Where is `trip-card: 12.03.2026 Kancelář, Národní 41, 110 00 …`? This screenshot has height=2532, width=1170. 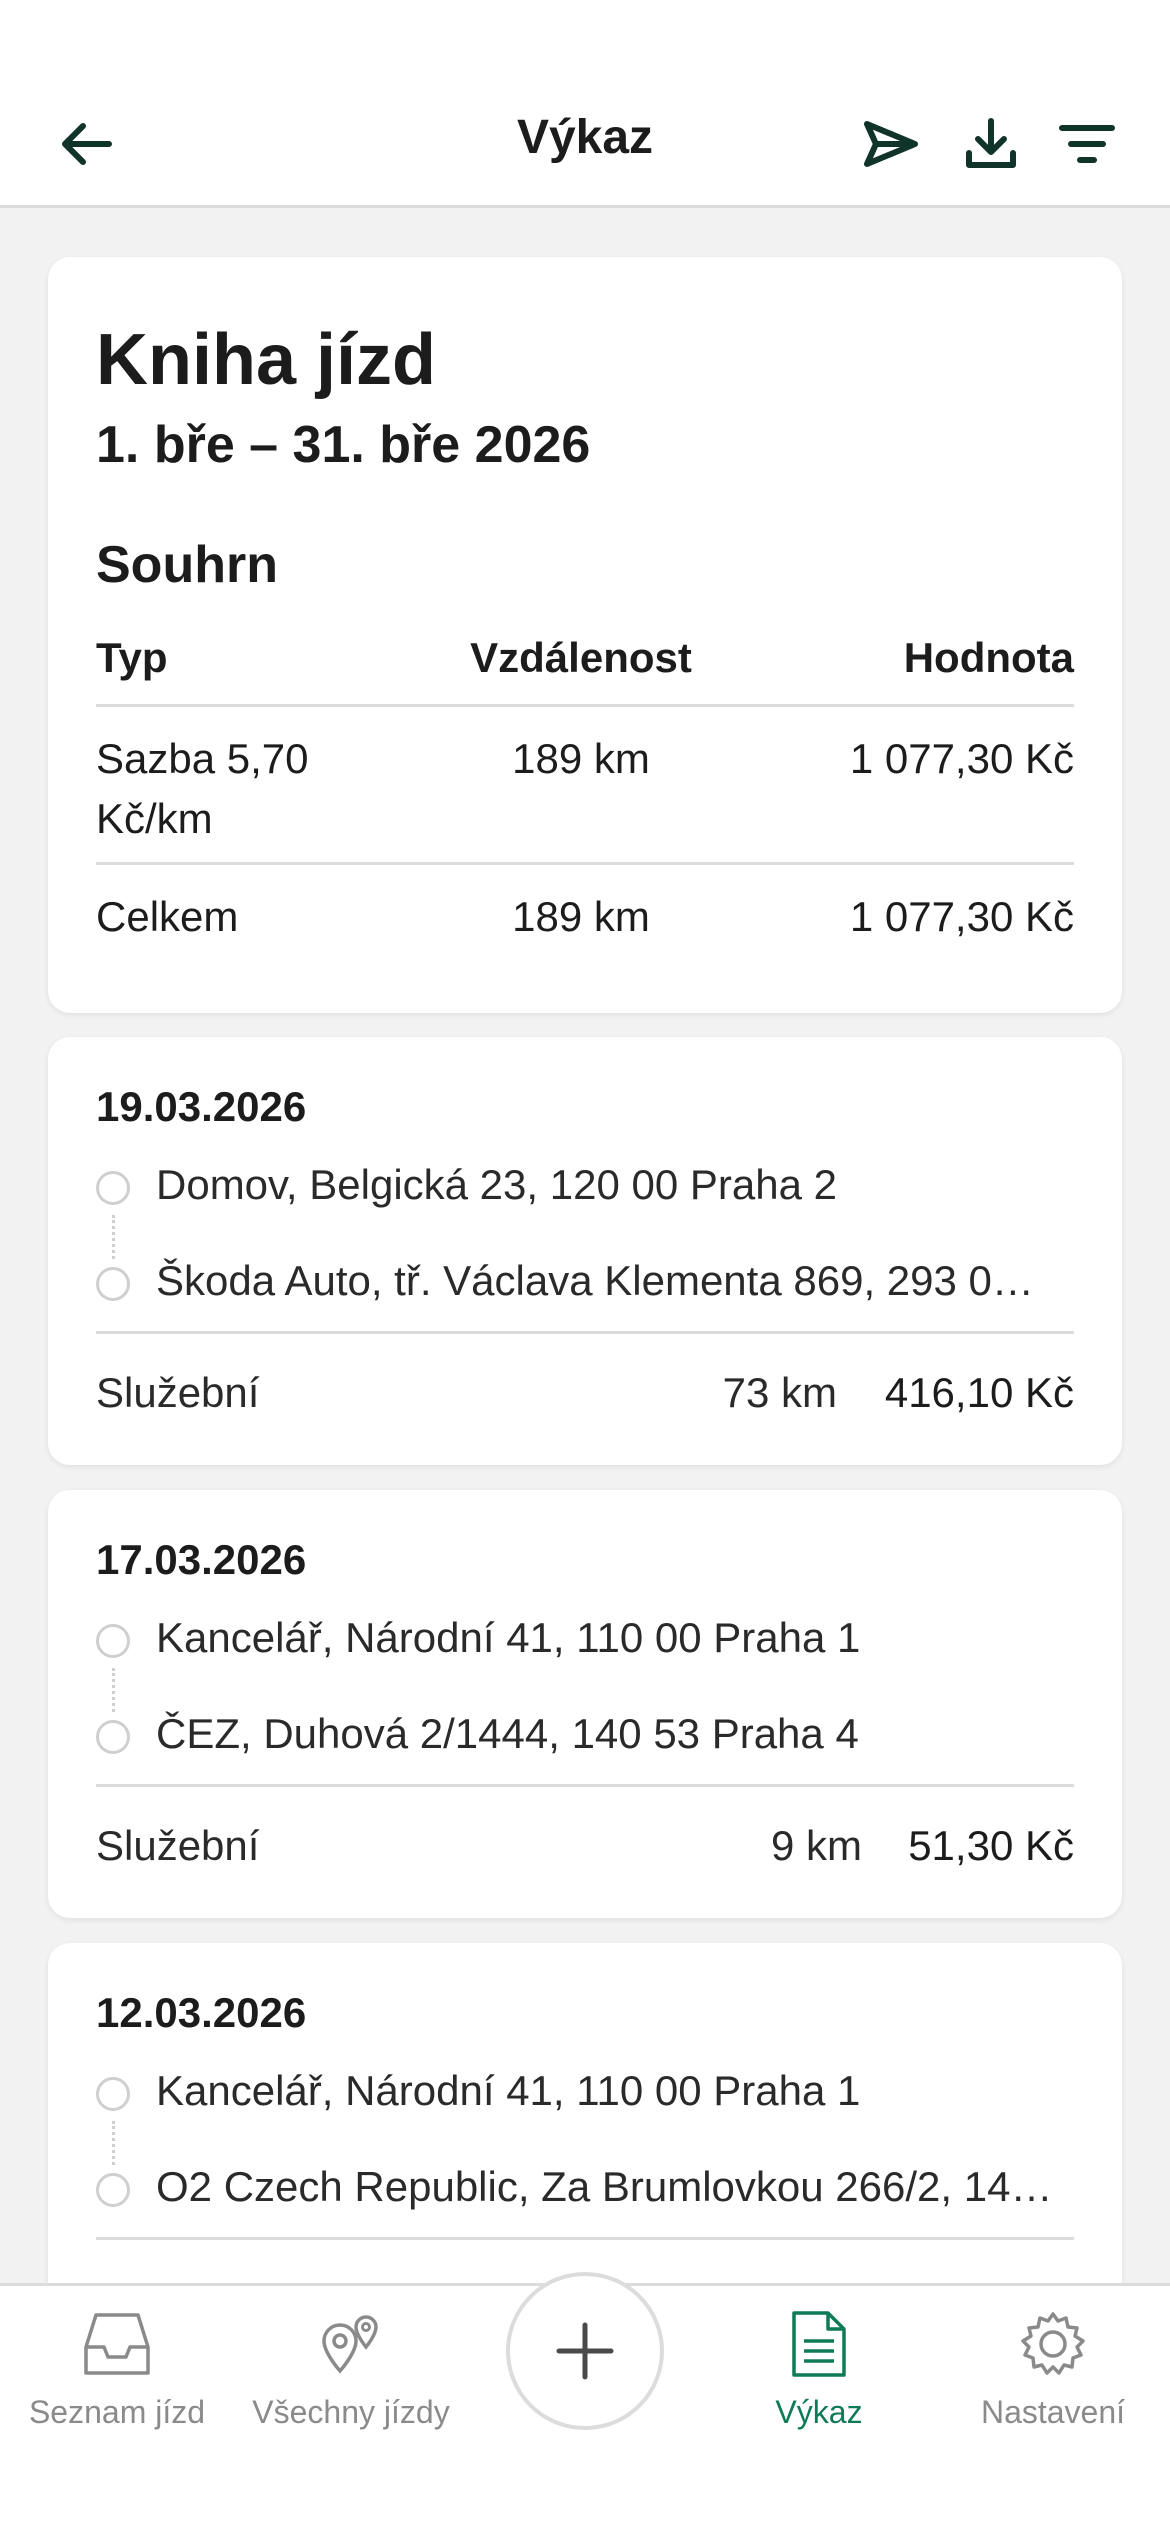
trip-card: 12.03.2026 Kancelář, Národní 41, 110 00 … is located at coordinates (585, 2113).